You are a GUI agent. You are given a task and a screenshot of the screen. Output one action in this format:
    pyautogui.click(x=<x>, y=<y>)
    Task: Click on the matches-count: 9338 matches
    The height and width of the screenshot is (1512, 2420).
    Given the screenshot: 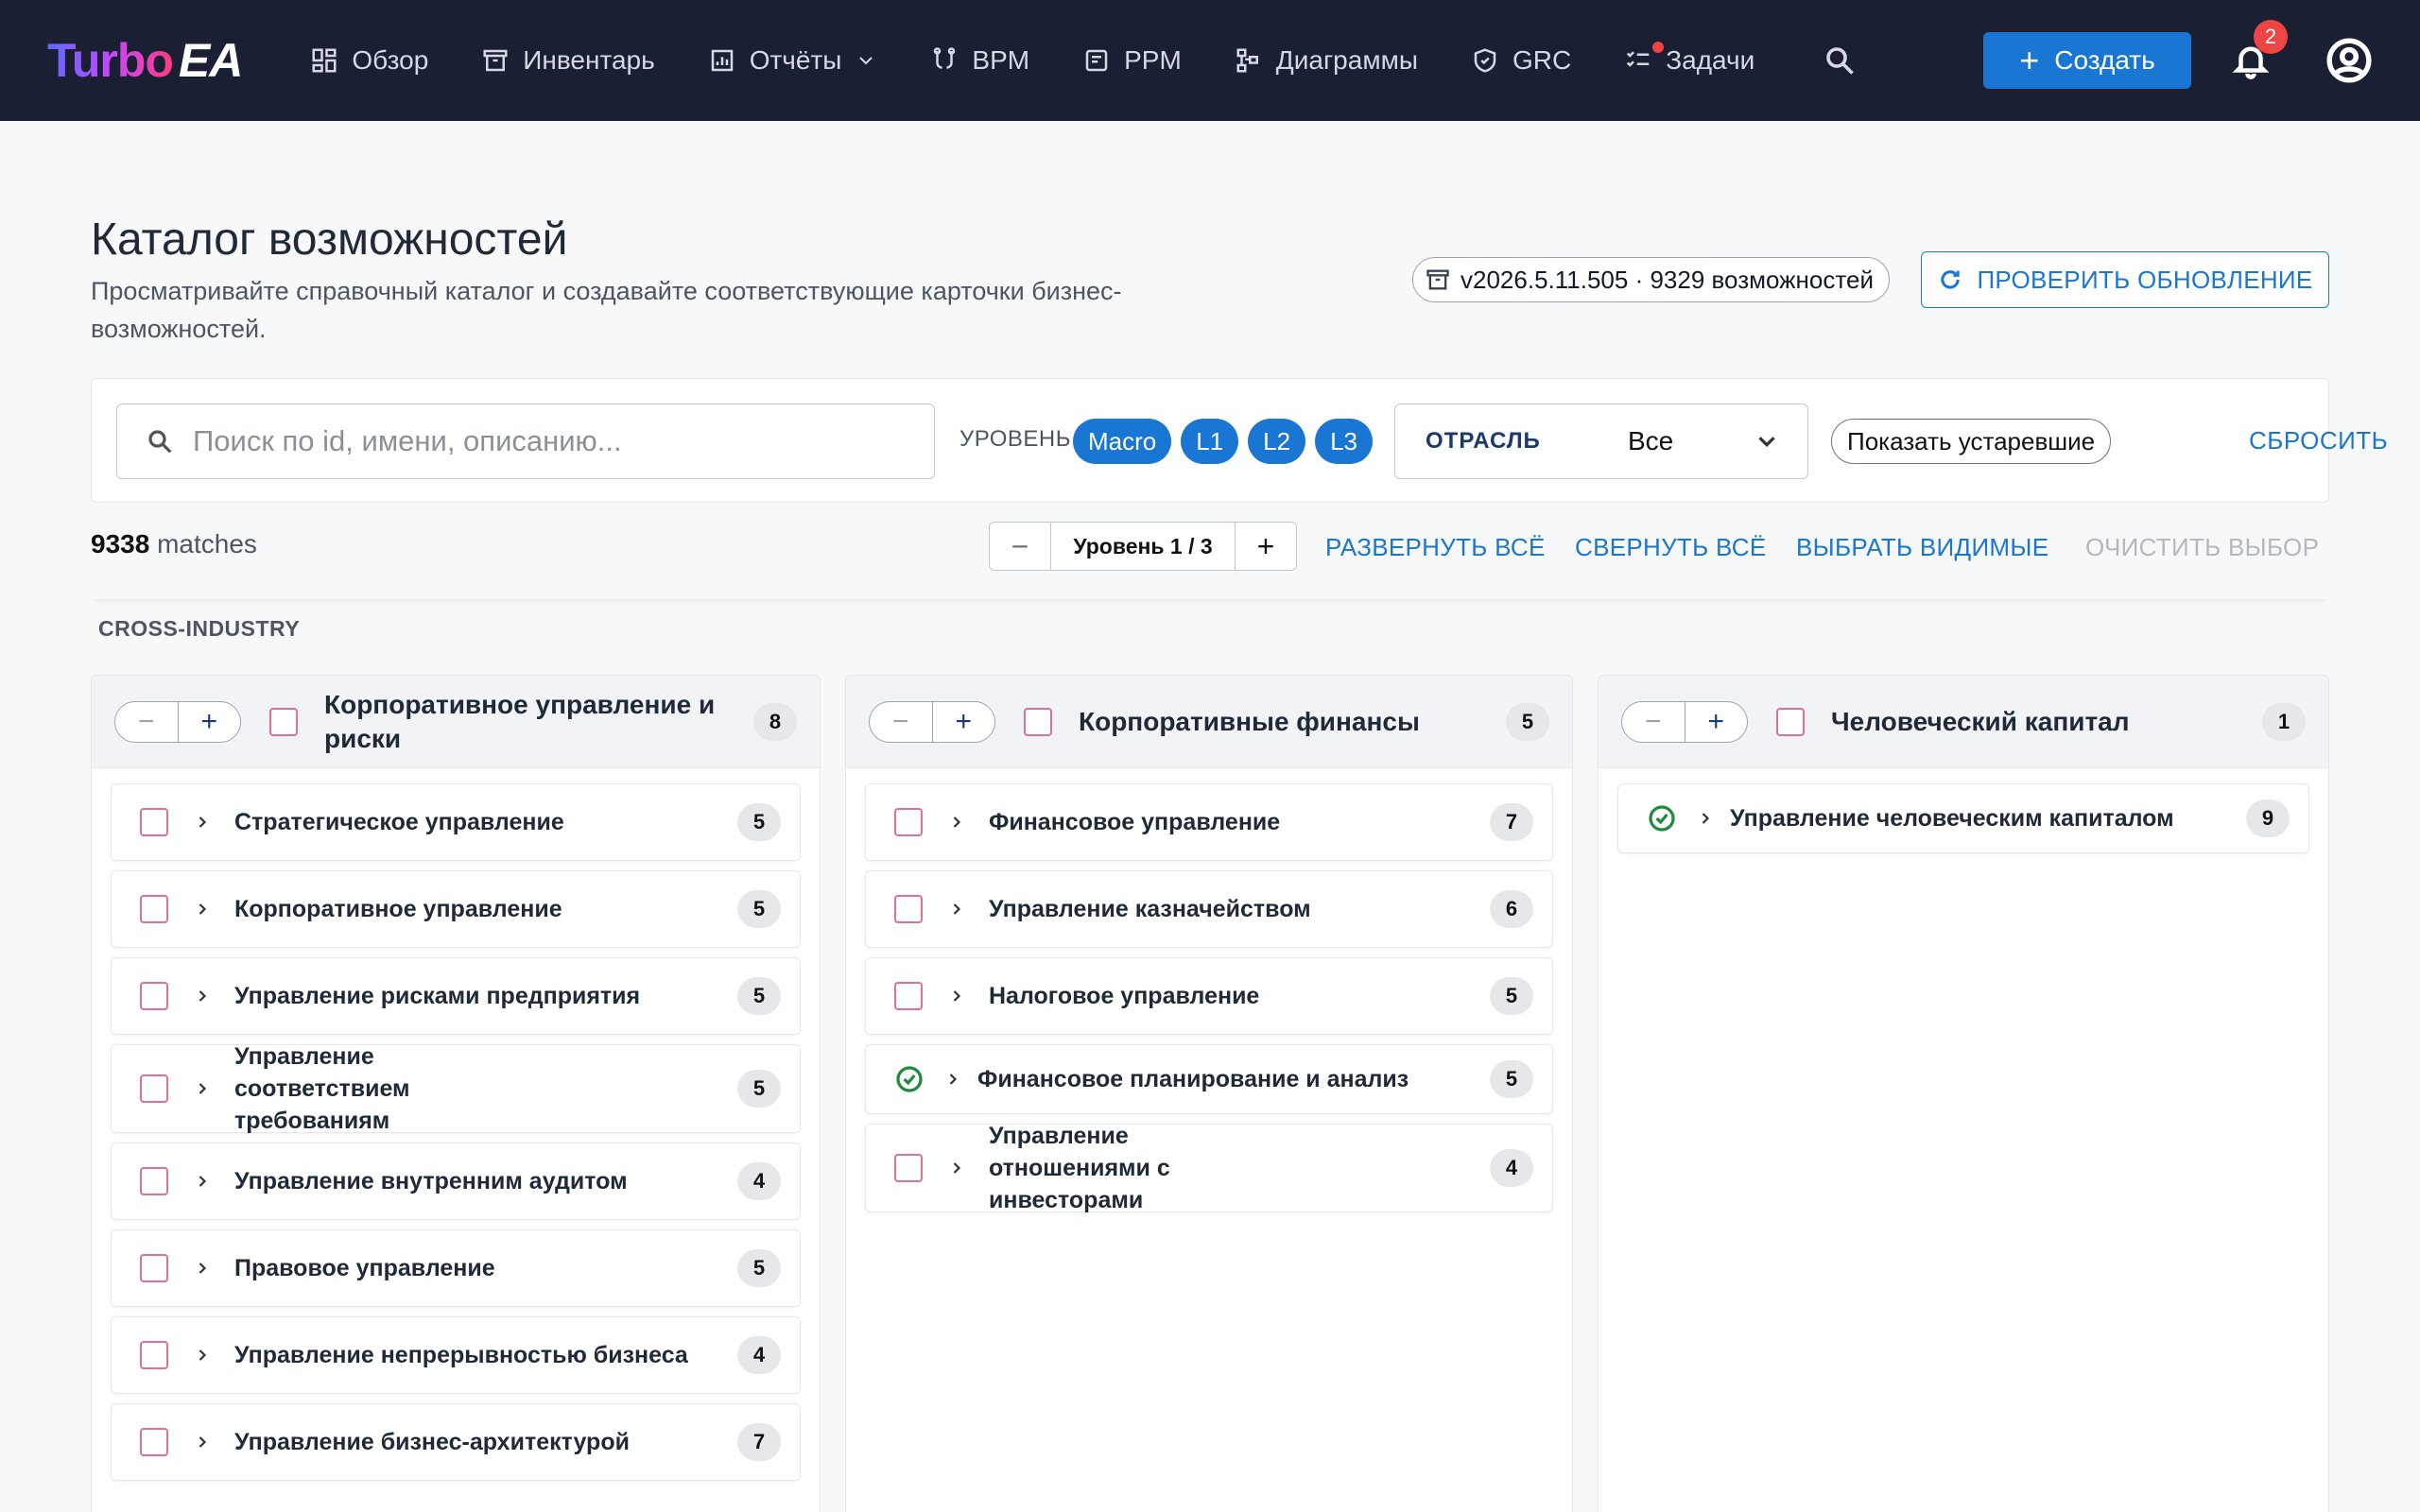 What is the action you would take?
    pyautogui.click(x=174, y=544)
    